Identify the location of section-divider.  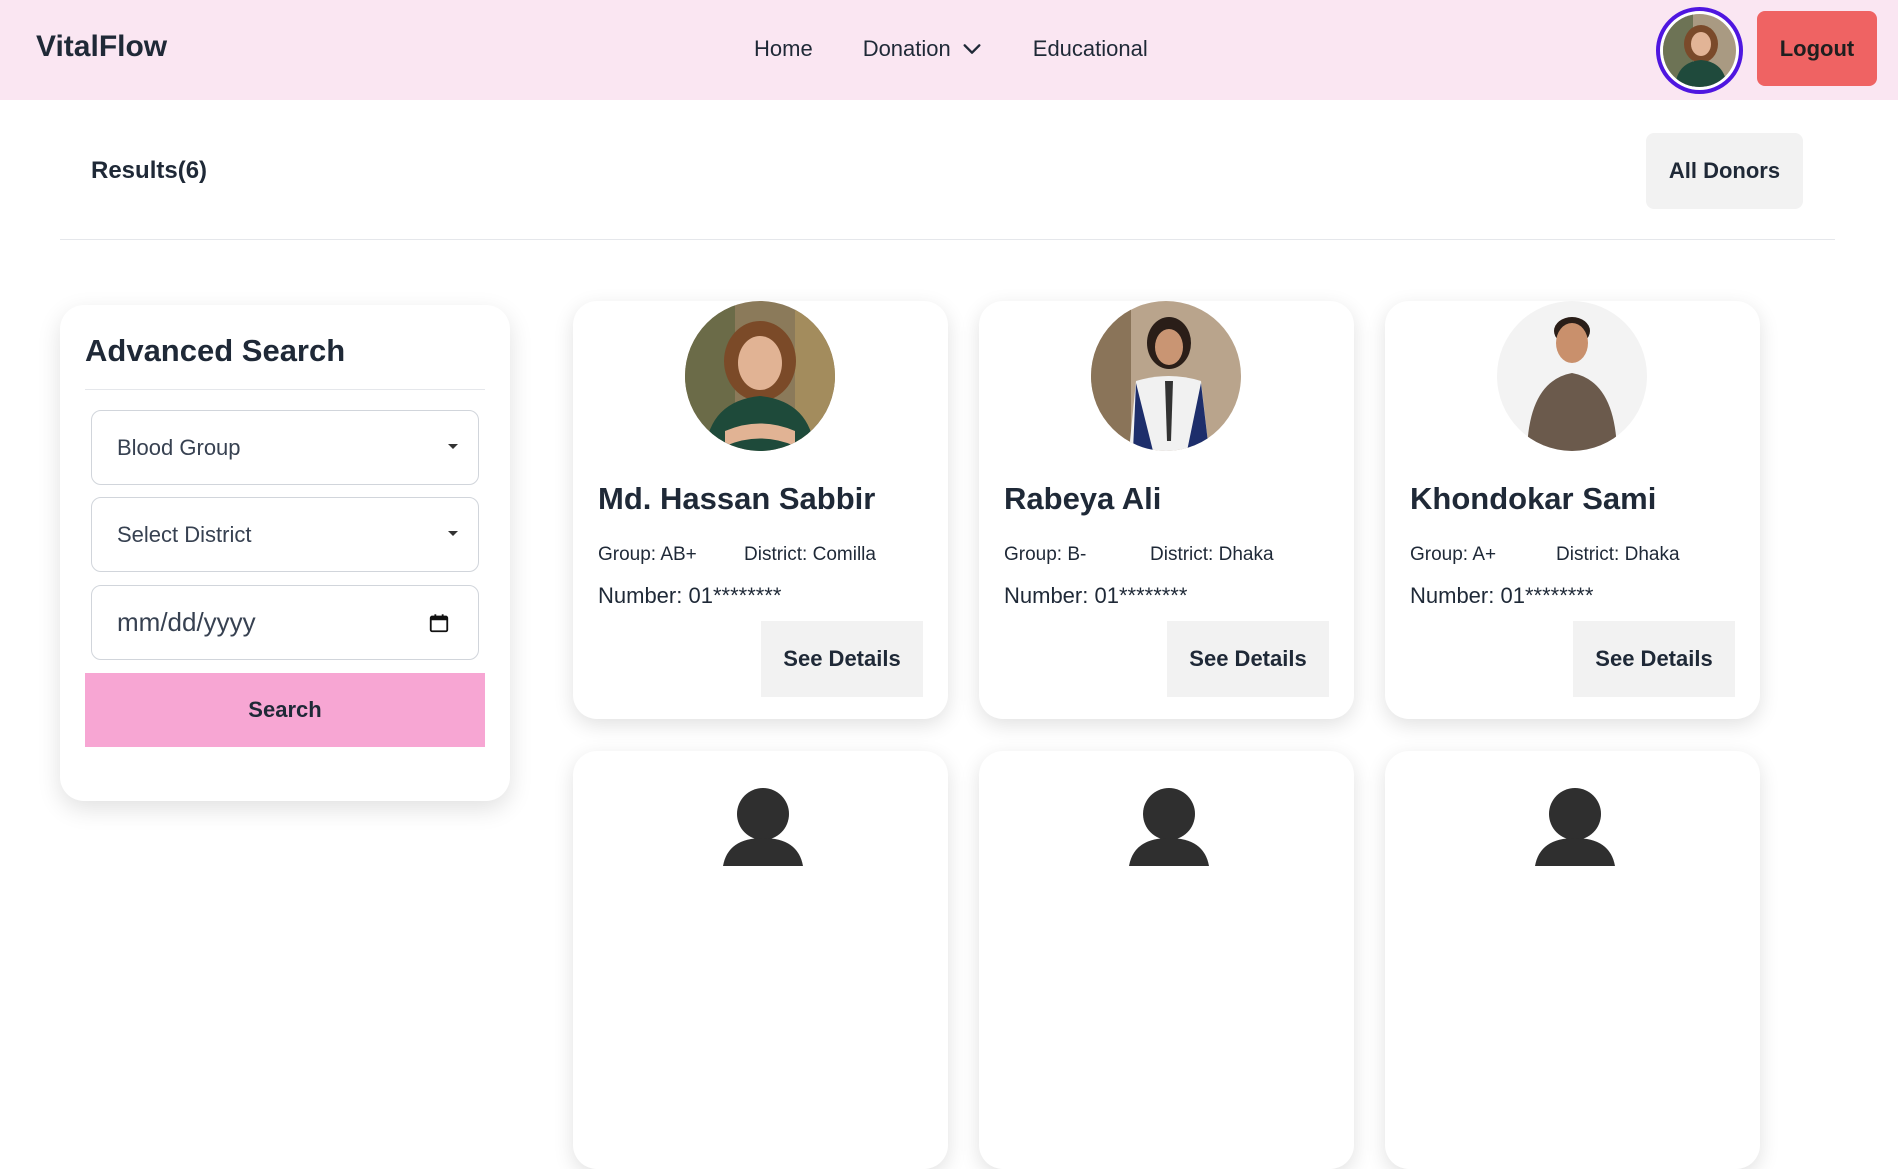
(947, 239).